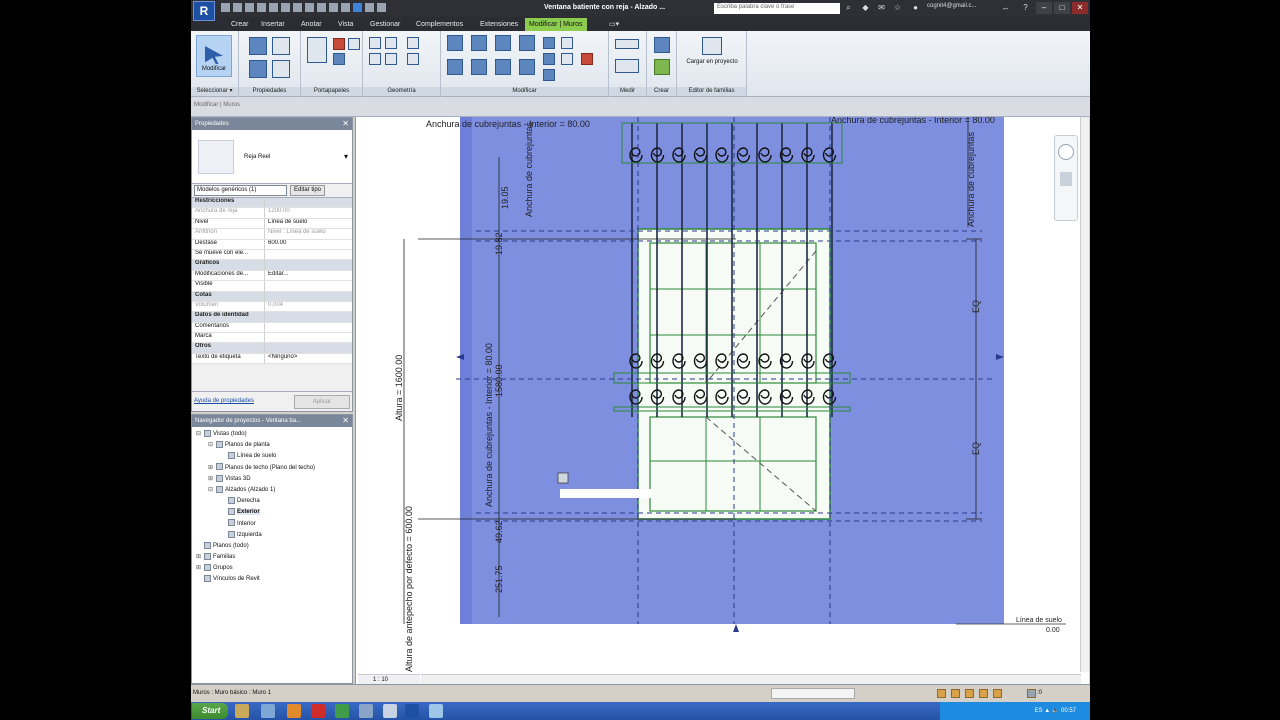 The width and height of the screenshot is (1280, 720). I want to click on mirror-axis-icon, so click(503, 43).